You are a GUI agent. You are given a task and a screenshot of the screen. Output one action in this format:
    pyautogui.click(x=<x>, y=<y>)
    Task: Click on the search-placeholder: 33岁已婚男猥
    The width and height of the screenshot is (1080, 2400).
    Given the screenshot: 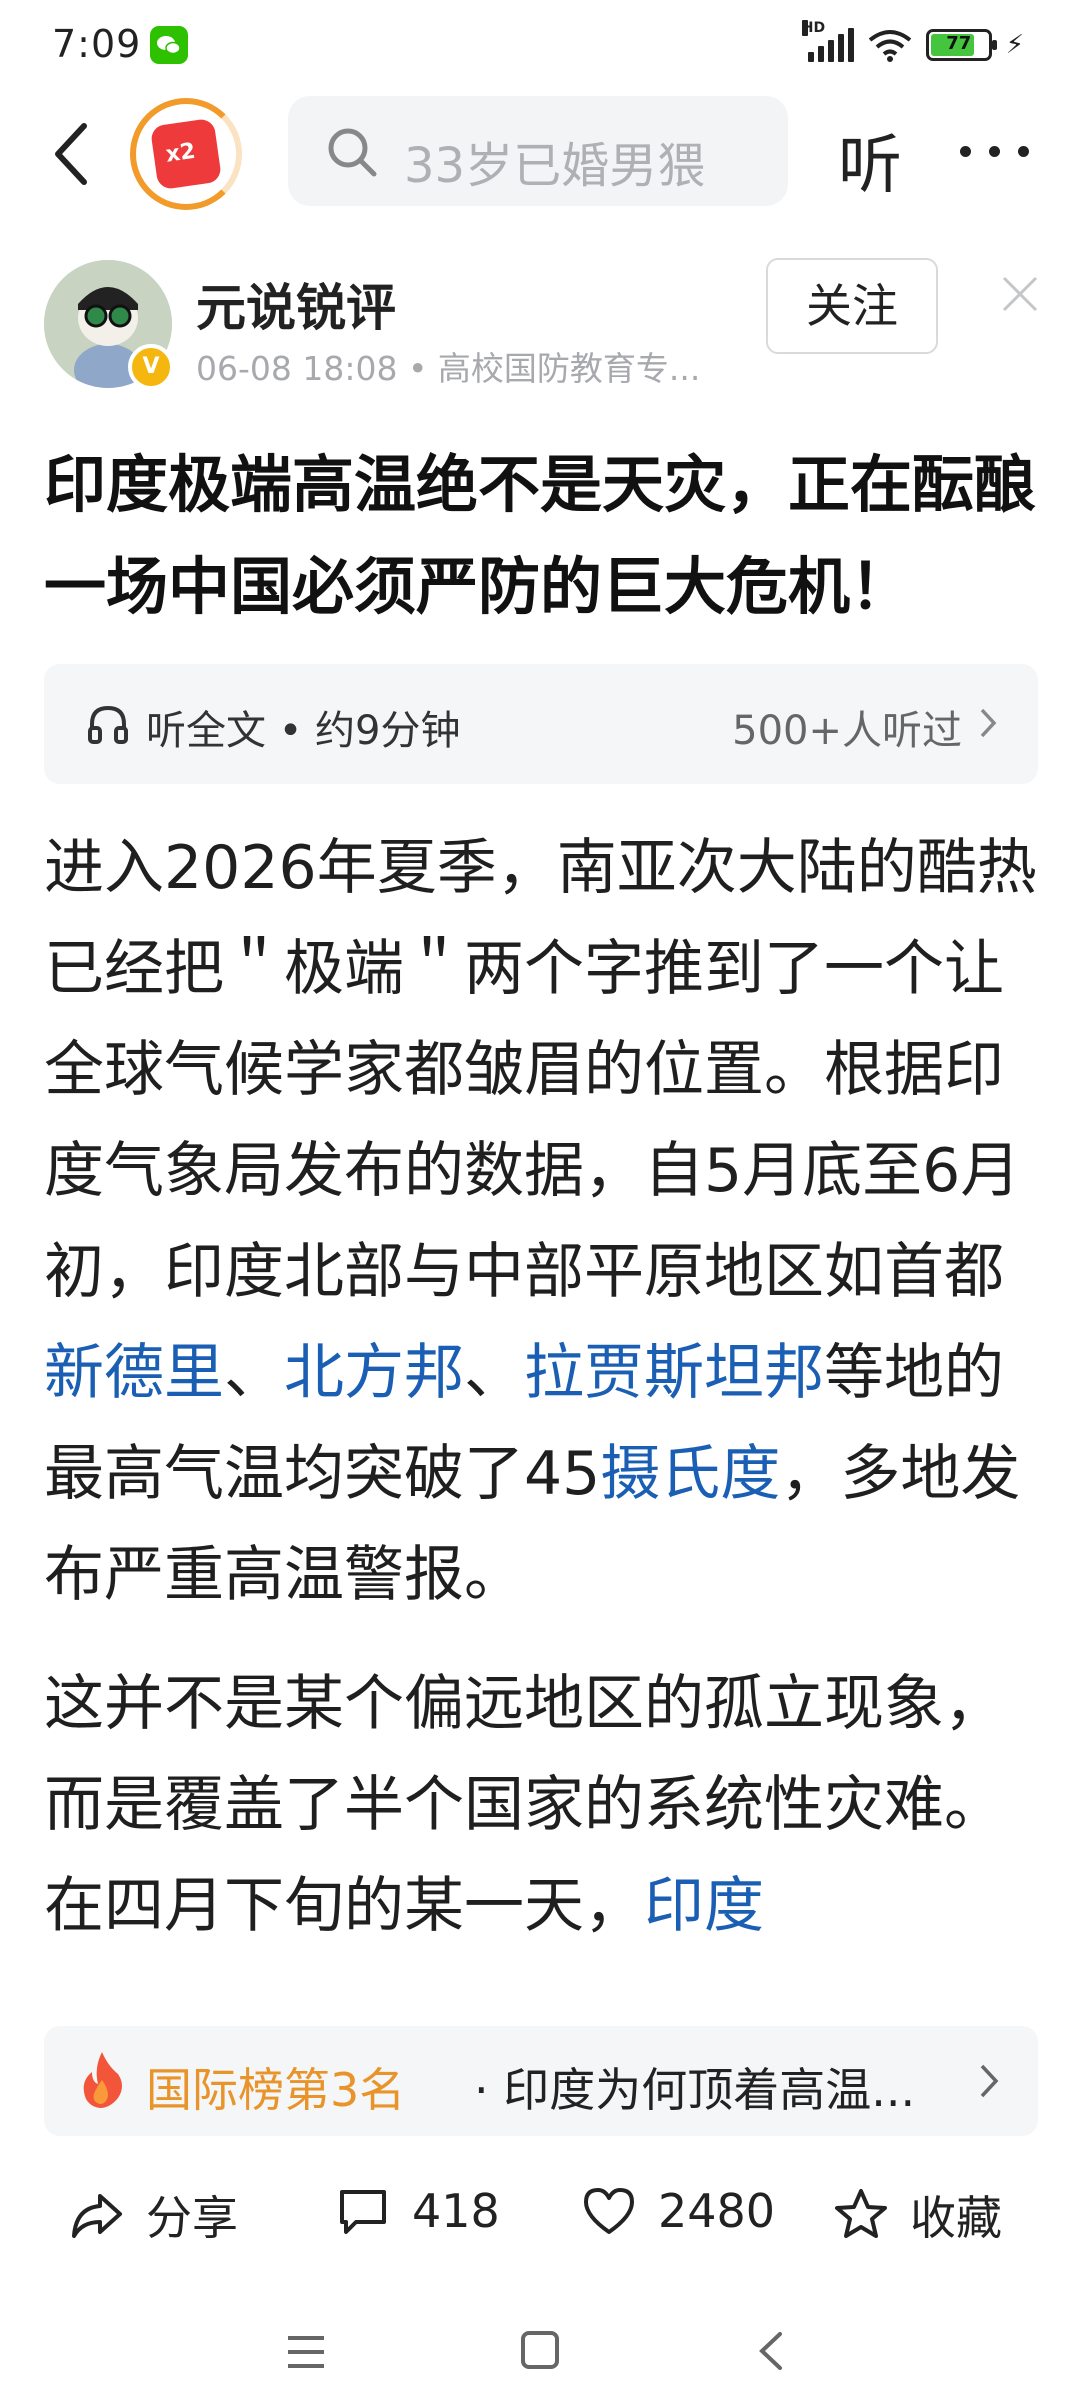 What is the action you would take?
    pyautogui.click(x=555, y=166)
    